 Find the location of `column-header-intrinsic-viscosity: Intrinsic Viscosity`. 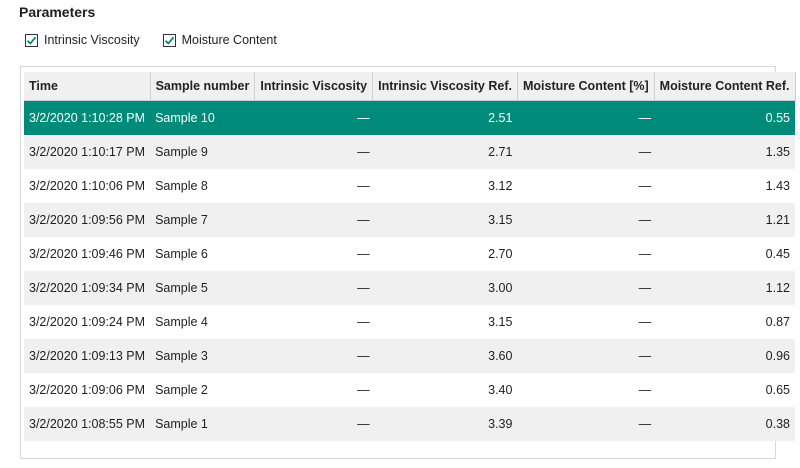

column-header-intrinsic-viscosity: Intrinsic Viscosity is located at coordinates (314, 86).